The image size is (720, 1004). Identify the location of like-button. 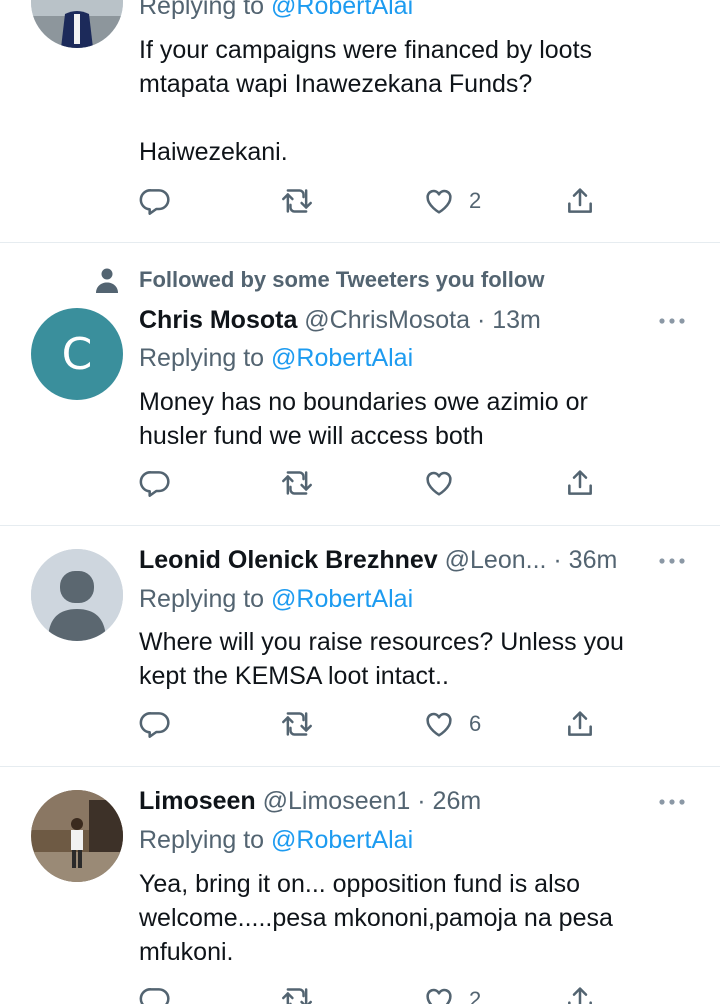
(439, 483).